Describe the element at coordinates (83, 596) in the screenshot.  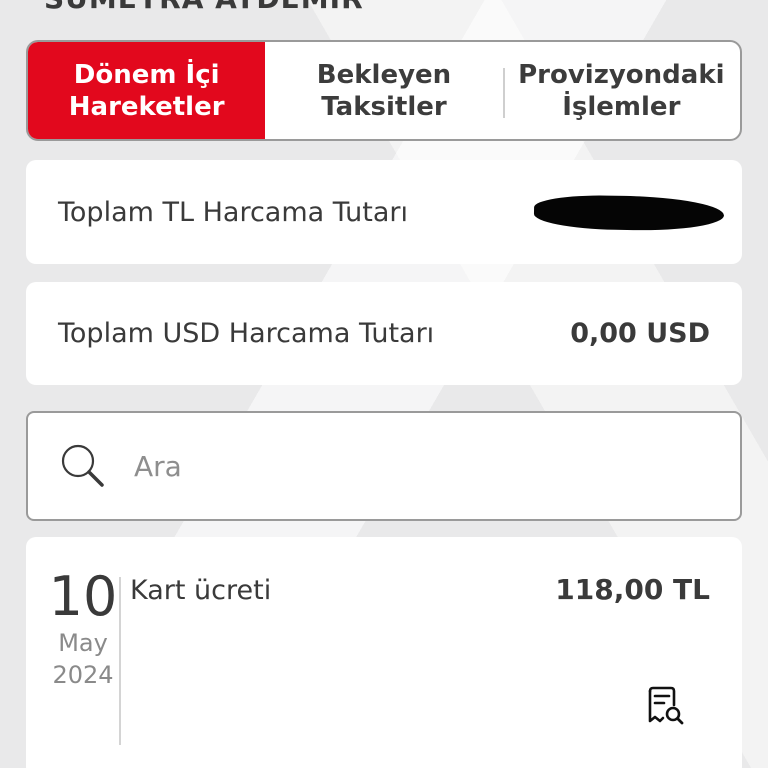
I see `transaction-day: 10` at that location.